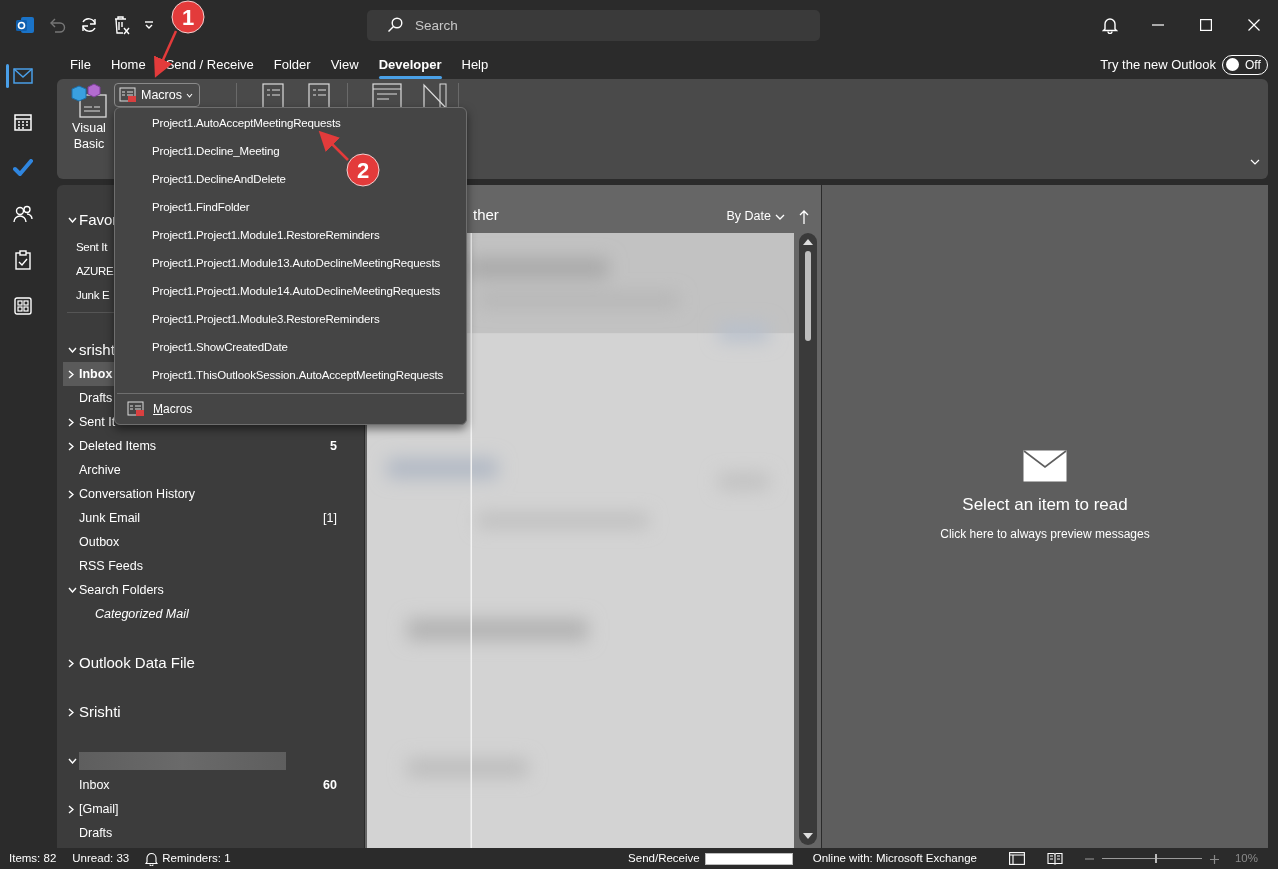 This screenshot has height=869, width=1278. Describe the element at coordinates (188, 17) in the screenshot. I see `step-marker: 1` at that location.